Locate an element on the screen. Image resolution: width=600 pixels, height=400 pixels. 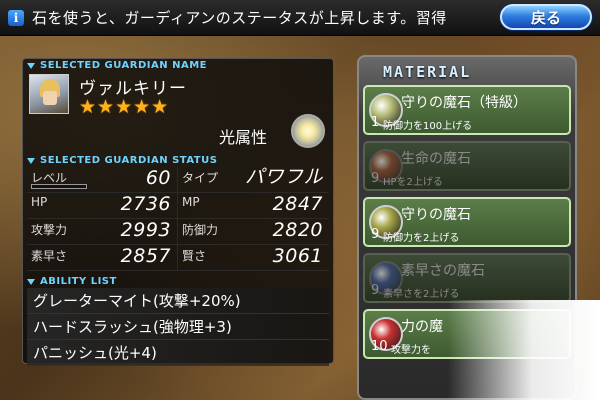
portrait-face is located at coordinates (50, 98).